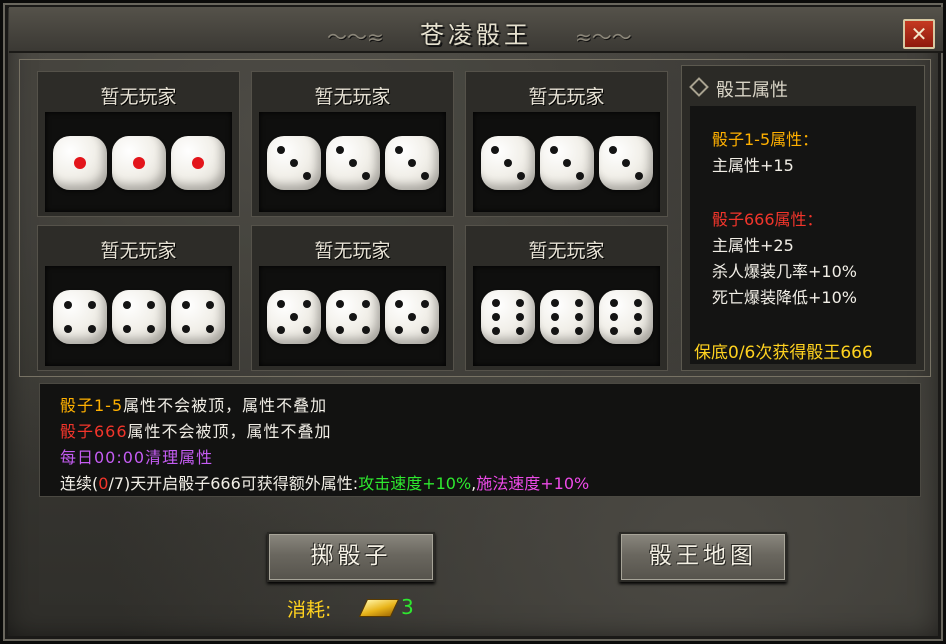  I want to click on cast-speed-bonus: 施法速度+10%, so click(533, 483).